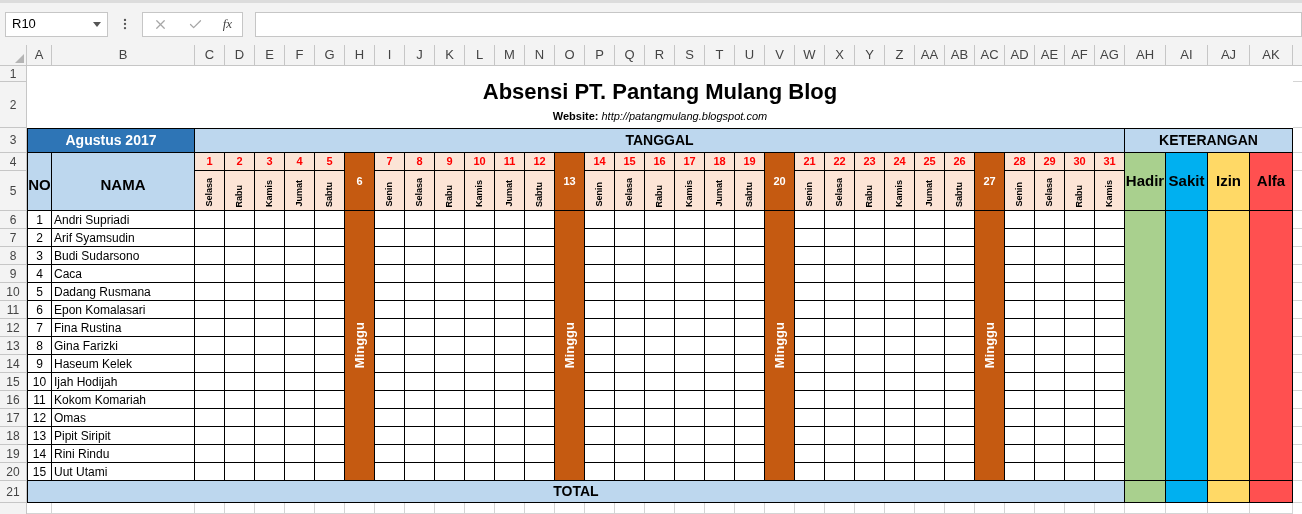 This screenshot has height=514, width=1302. I want to click on column-header: AA, so click(930, 55).